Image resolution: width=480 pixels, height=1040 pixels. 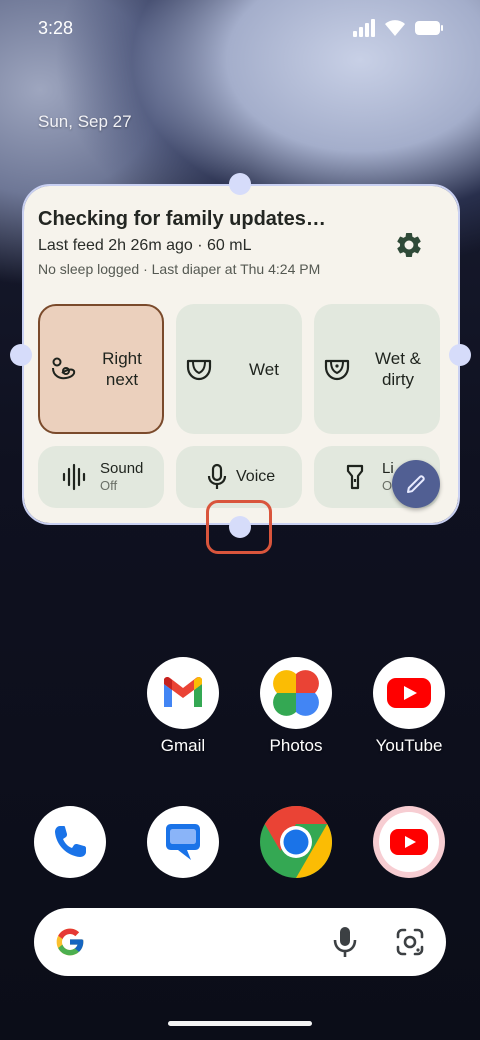 What do you see at coordinates (388, 468) in the screenshot?
I see `tile-light-label: Li` at bounding box center [388, 468].